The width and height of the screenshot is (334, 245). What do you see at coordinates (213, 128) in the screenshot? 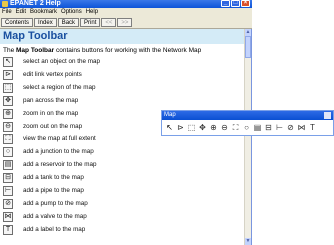
I see `palette-zoom-in-icon: ⊕` at bounding box center [213, 128].